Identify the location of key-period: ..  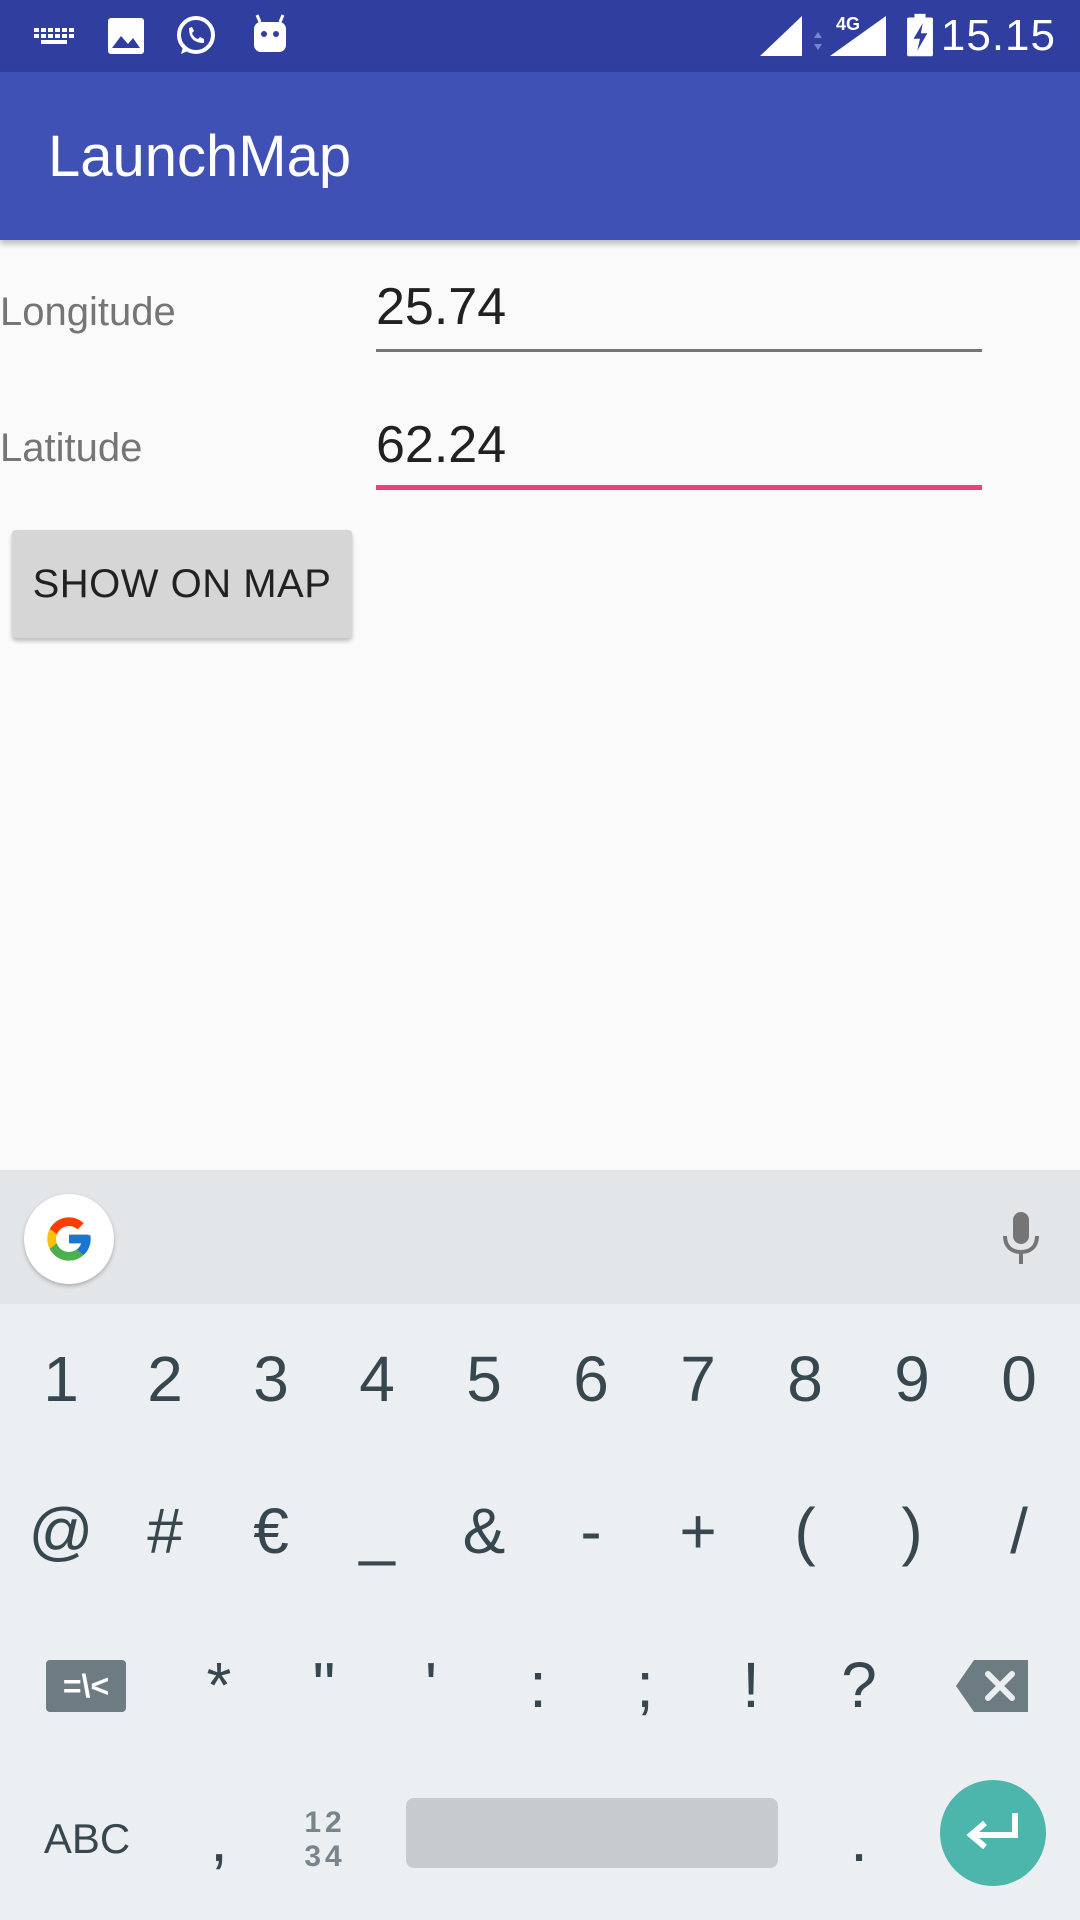
(859, 1839).